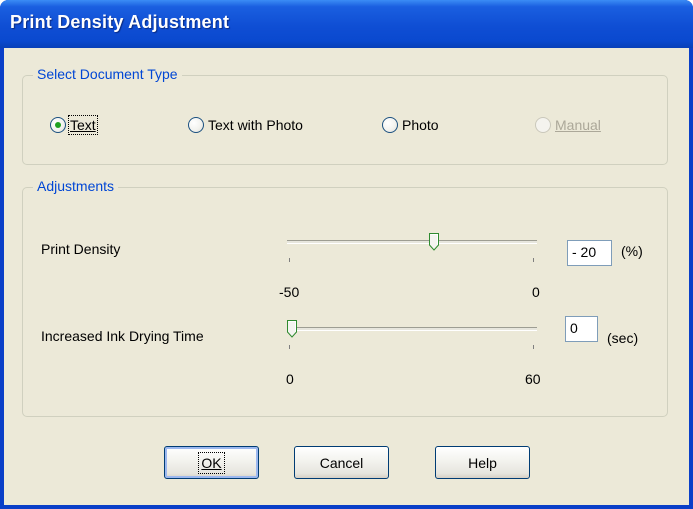 This screenshot has height=509, width=693. I want to click on radio-text-with-photo: Text with Photo, so click(245, 125).